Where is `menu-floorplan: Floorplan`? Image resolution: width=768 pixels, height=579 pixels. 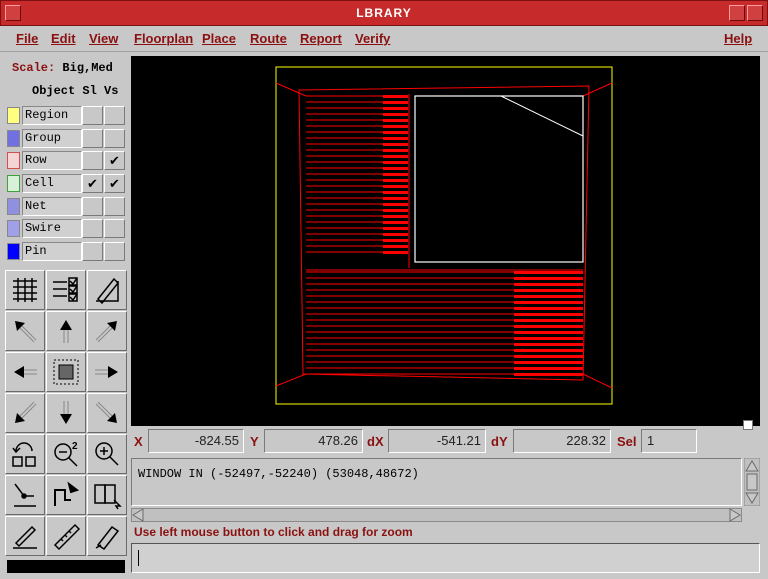
menu-floorplan: Floorplan is located at coordinates (163, 38).